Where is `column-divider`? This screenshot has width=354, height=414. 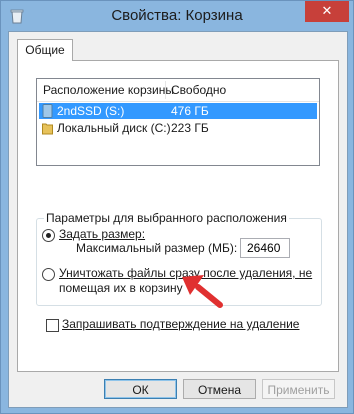 column-divider is located at coordinates (165, 90).